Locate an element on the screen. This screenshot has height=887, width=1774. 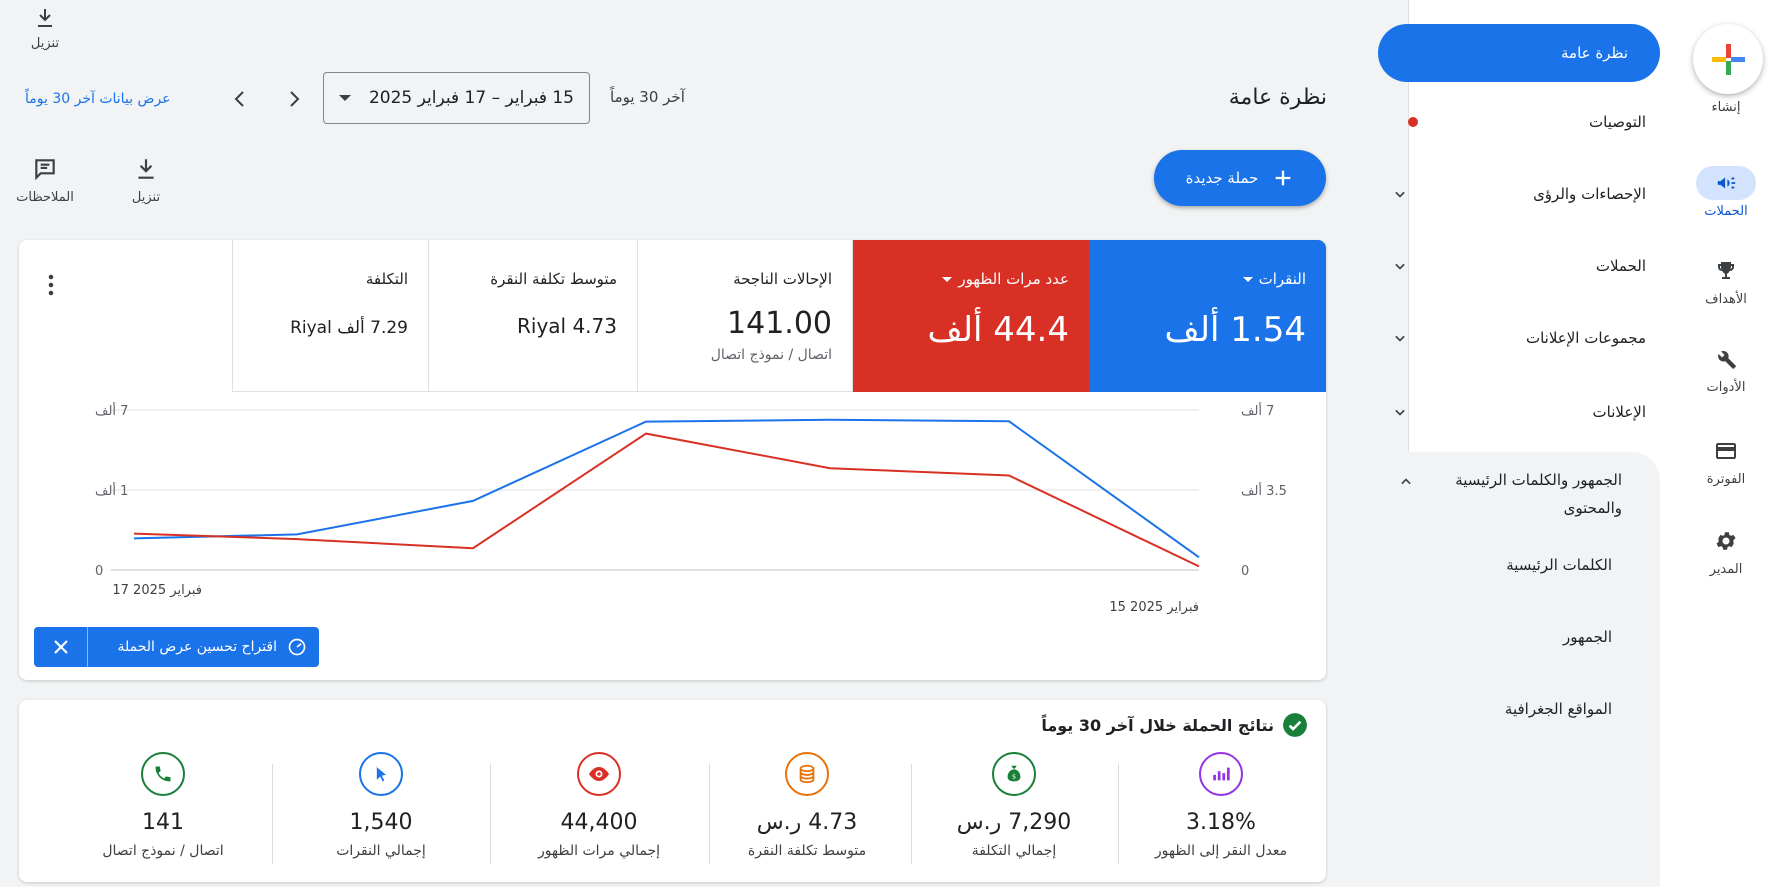
prev-period-chevron-icon is located at coordinates (240, 101).